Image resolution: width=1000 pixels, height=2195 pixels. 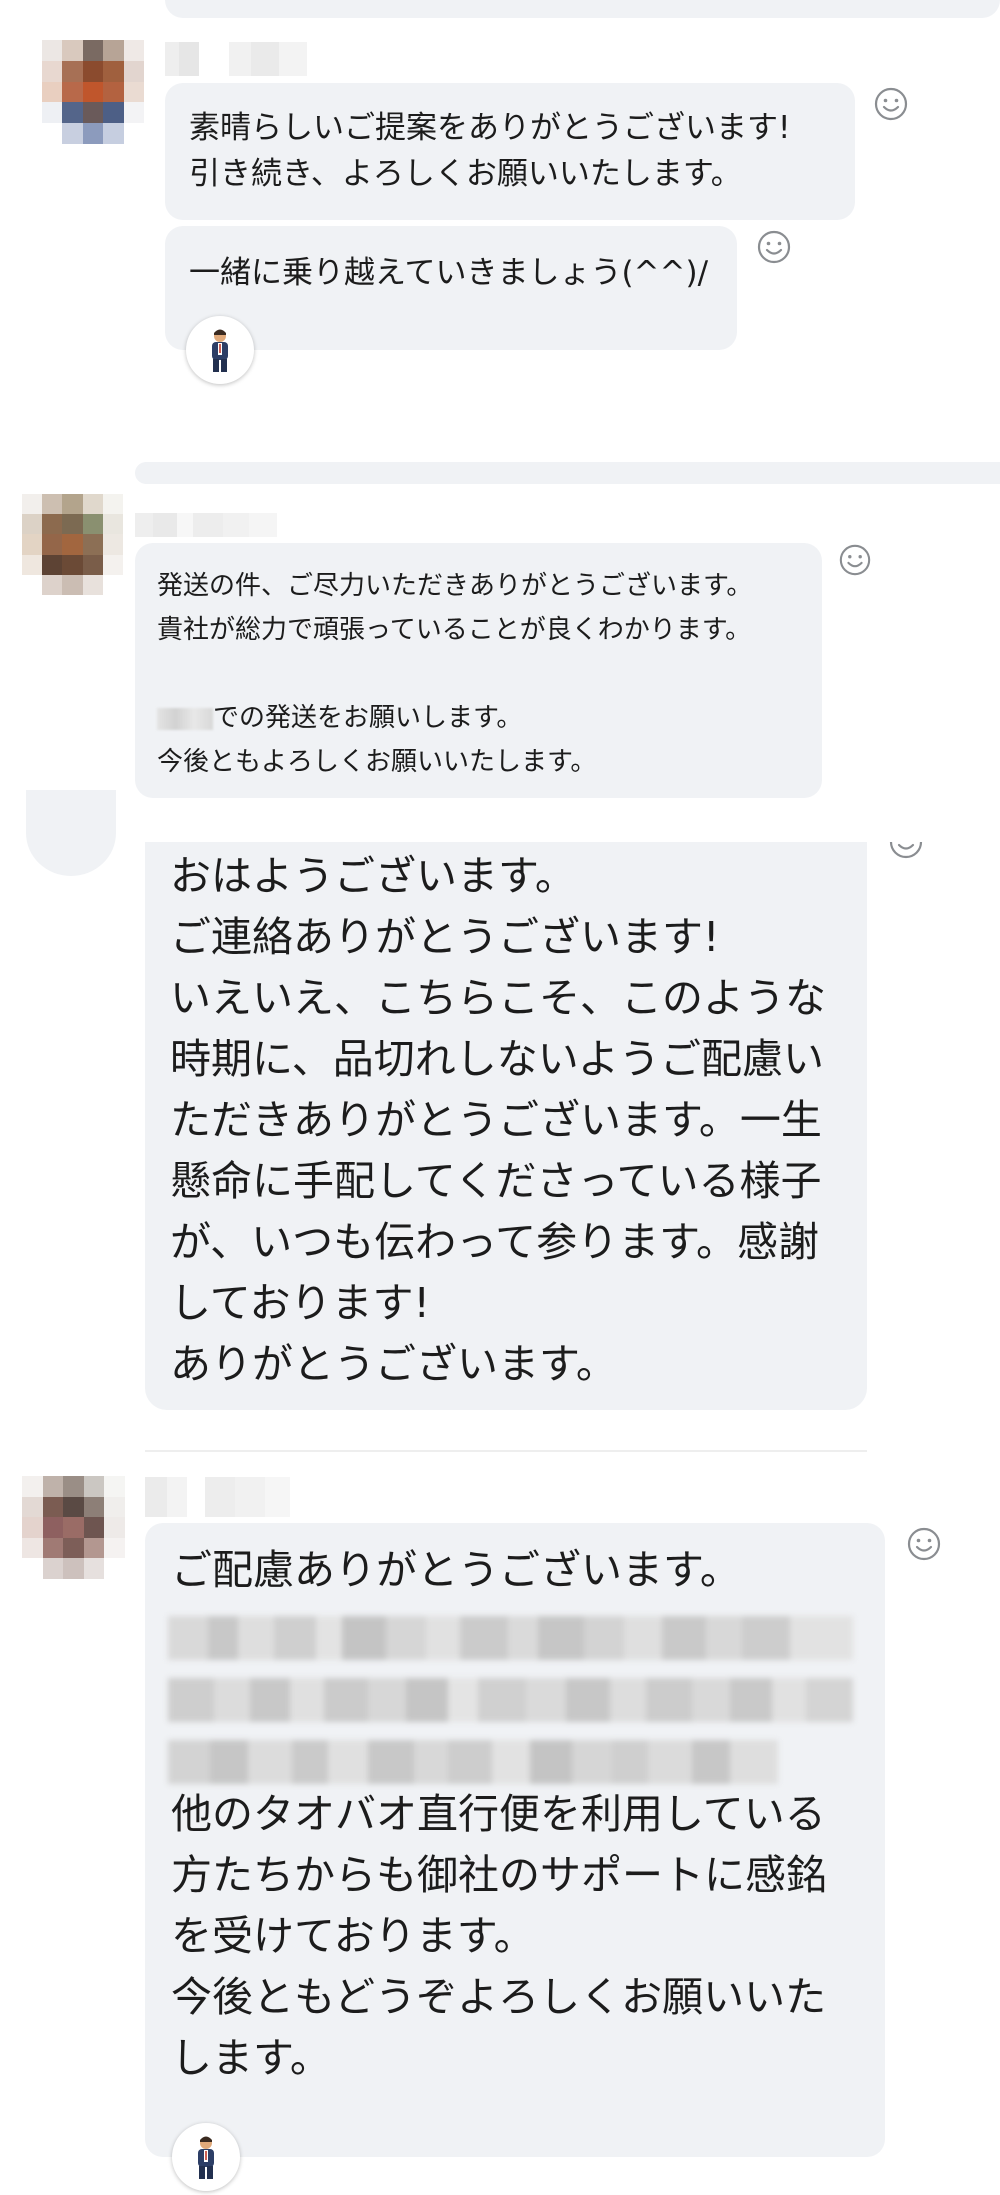 What do you see at coordinates (455, 586) in the screenshot?
I see `message-text: 発送の件、ご尽力いただきありがとうございます。` at bounding box center [455, 586].